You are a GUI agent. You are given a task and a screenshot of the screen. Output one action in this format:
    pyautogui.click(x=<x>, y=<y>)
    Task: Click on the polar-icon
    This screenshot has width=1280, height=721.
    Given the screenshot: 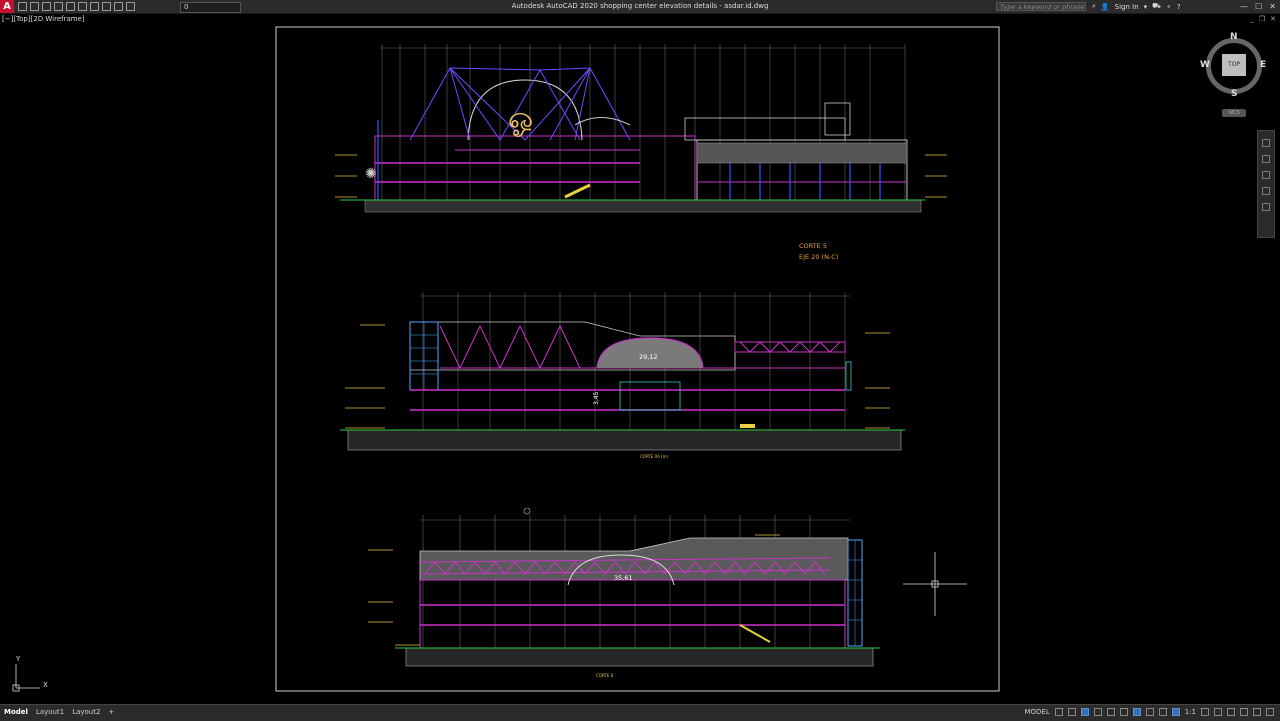 What is the action you would take?
    pyautogui.click(x=1097, y=712)
    